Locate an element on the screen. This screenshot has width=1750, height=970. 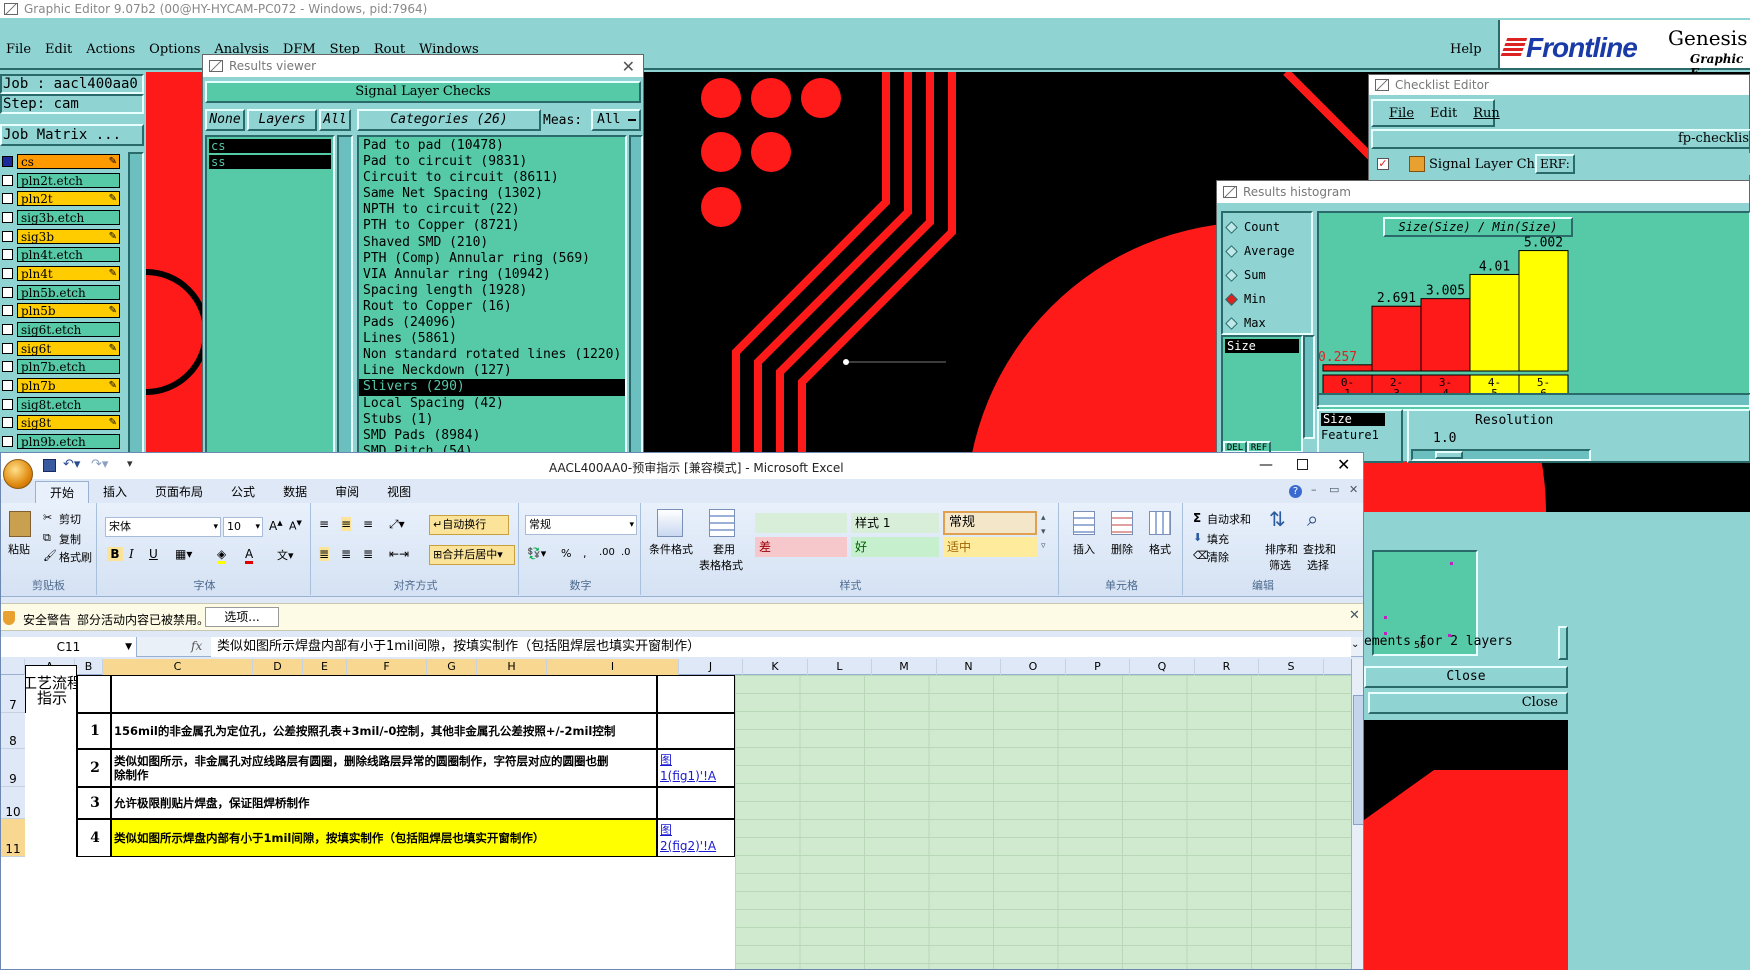
ribbon-tab: 审阅 is located at coordinates (347, 492).